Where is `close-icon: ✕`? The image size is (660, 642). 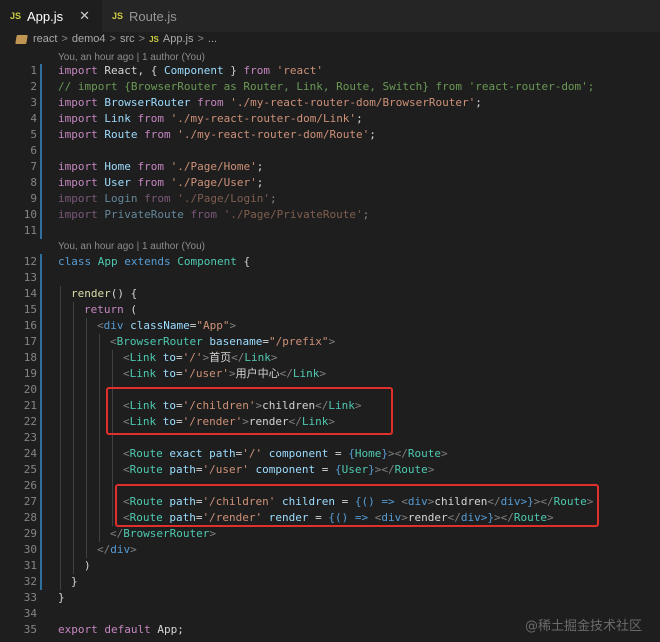 close-icon: ✕ is located at coordinates (84, 16).